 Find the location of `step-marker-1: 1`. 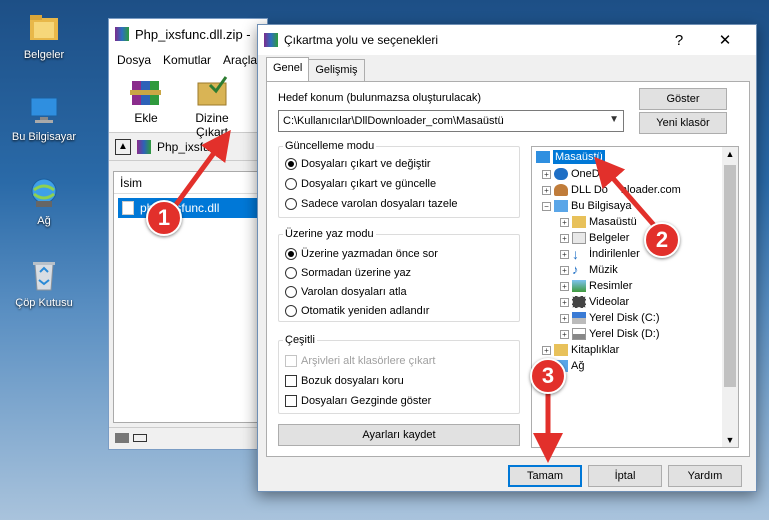

step-marker-1: 1 is located at coordinates (164, 218).